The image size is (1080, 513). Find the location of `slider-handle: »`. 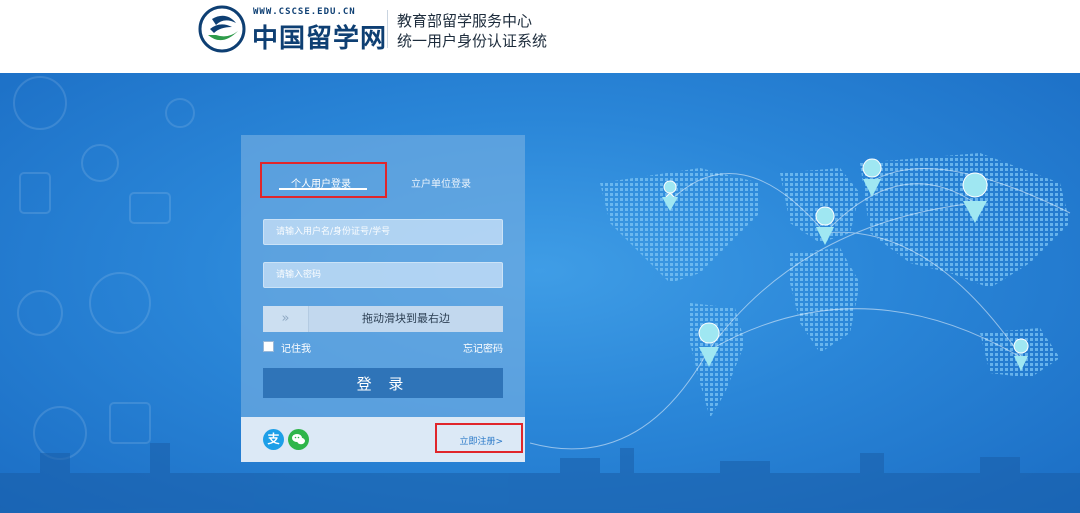

slider-handle: » is located at coordinates (286, 319).